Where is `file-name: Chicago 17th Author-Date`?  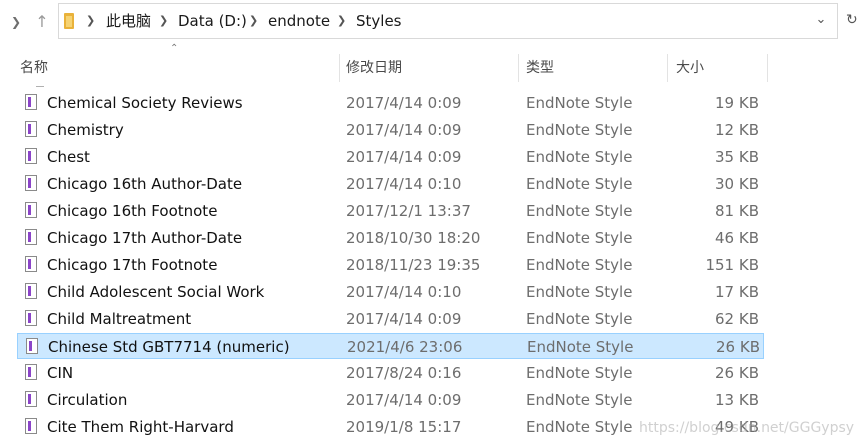 file-name: Chicago 17th Author-Date is located at coordinates (145, 238).